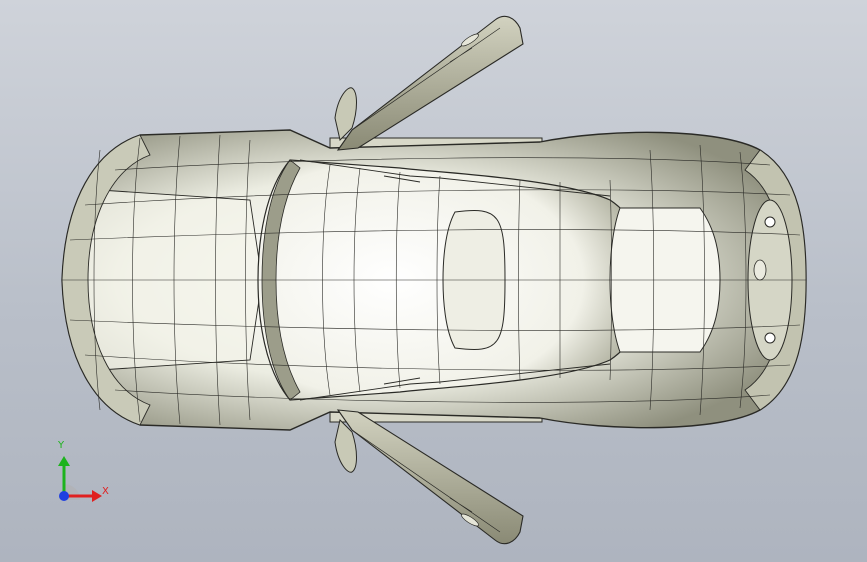 Image resolution: width=867 pixels, height=562 pixels. I want to click on exhaust-bottom, so click(770, 338).